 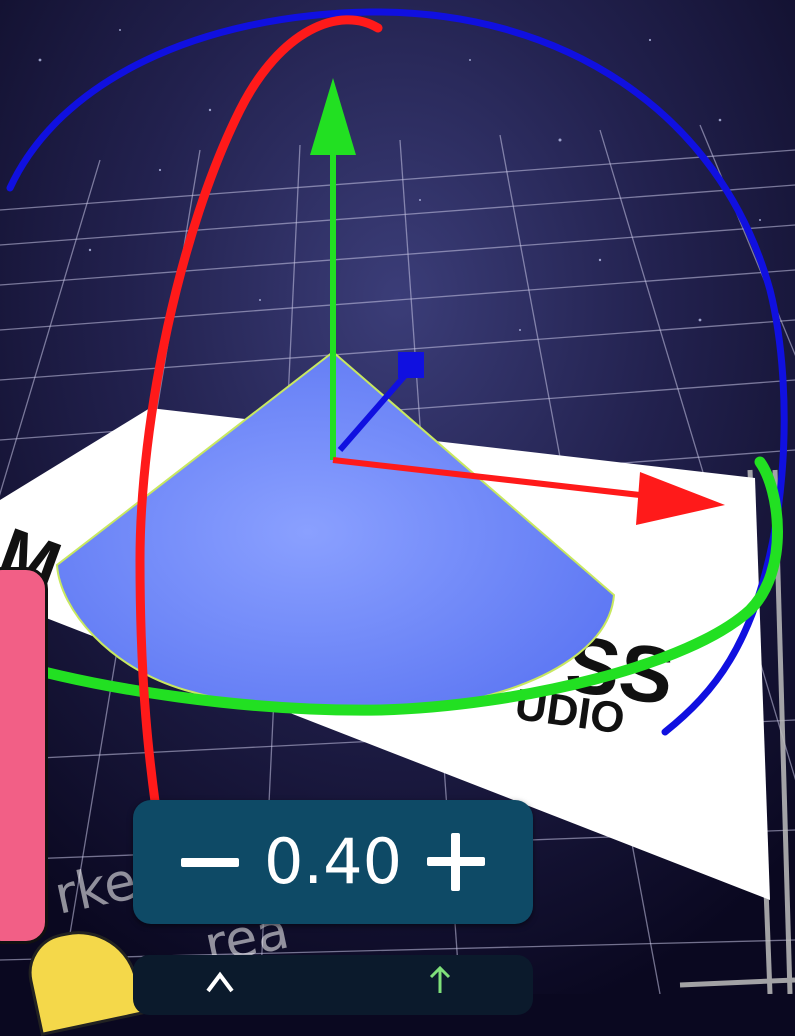 I want to click on minus-icon, so click(x=209, y=862).